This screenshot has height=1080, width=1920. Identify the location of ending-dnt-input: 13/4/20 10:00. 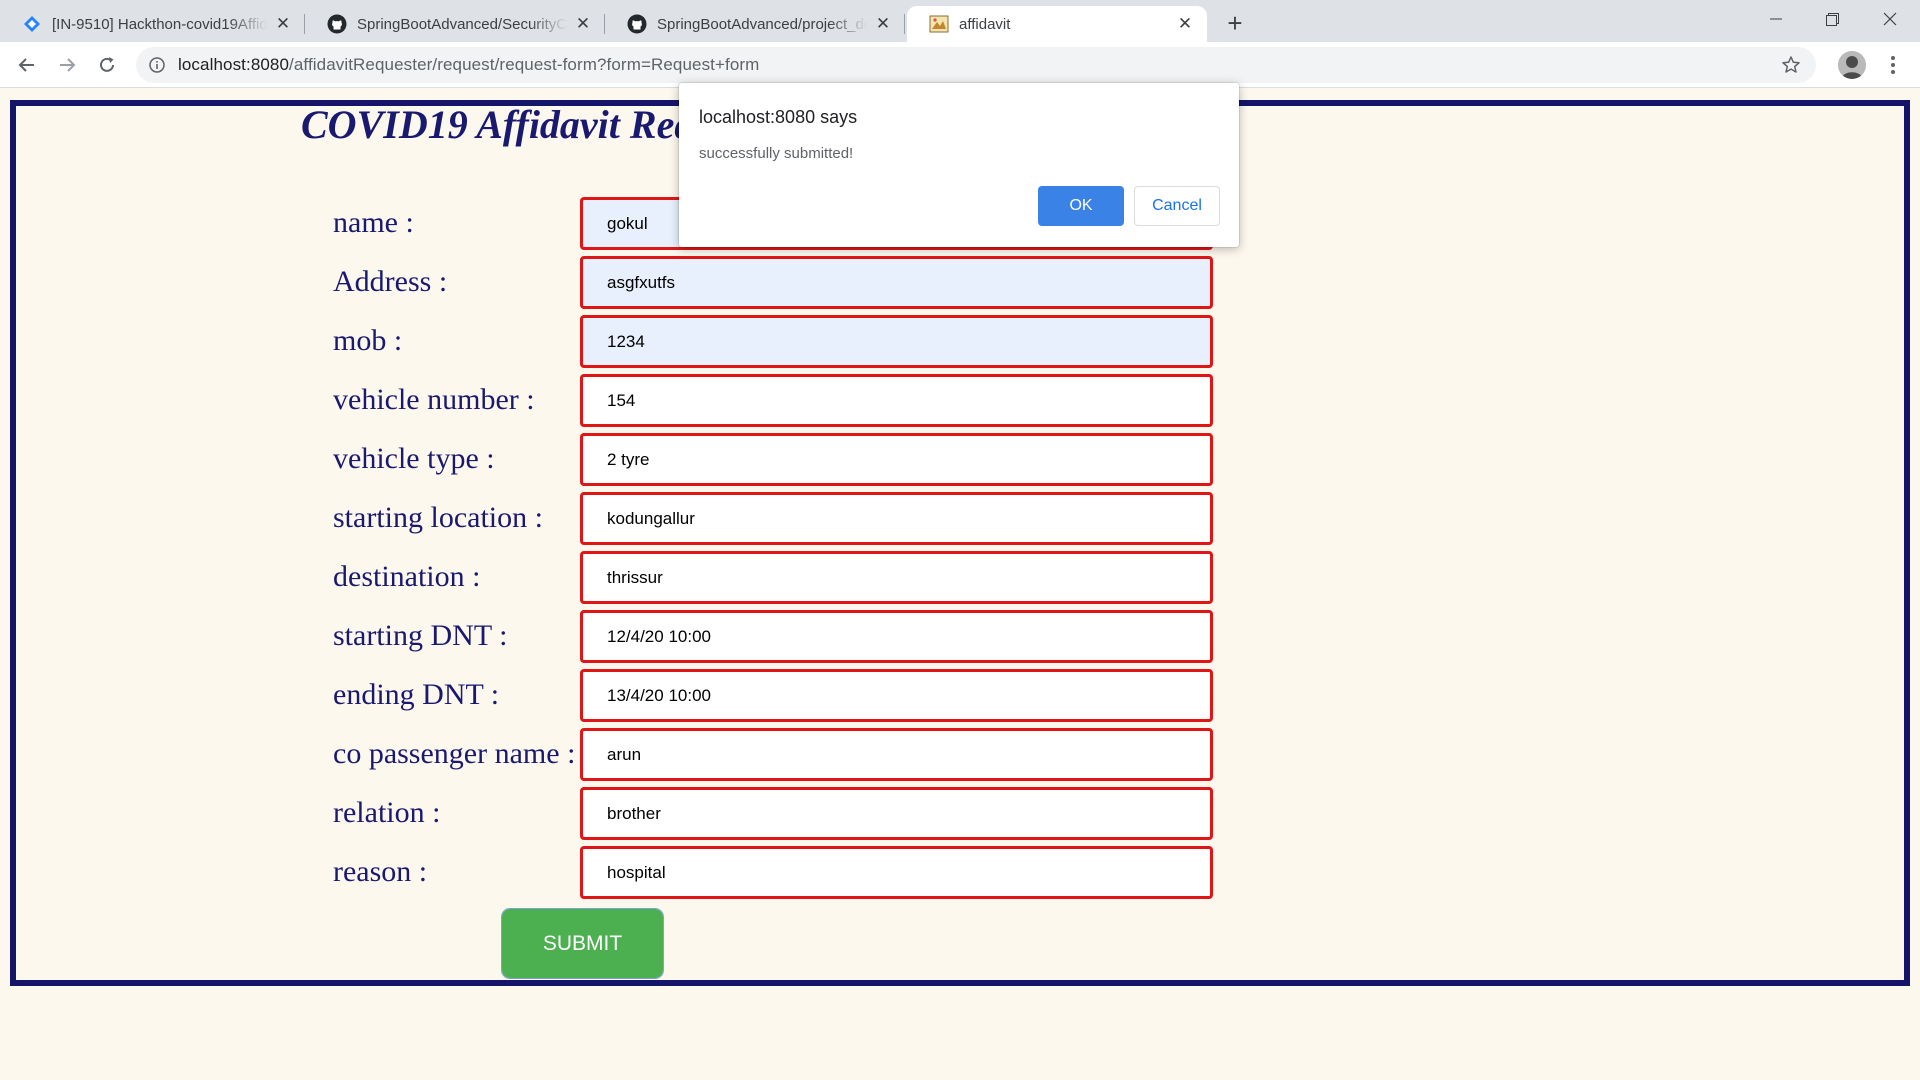
(896, 695).